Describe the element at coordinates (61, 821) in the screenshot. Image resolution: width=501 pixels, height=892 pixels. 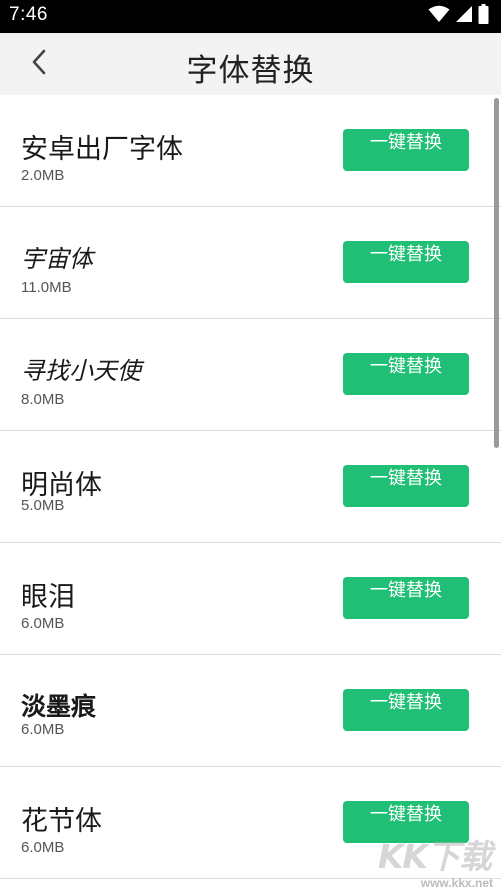
I see `font-name: 花节体` at that location.